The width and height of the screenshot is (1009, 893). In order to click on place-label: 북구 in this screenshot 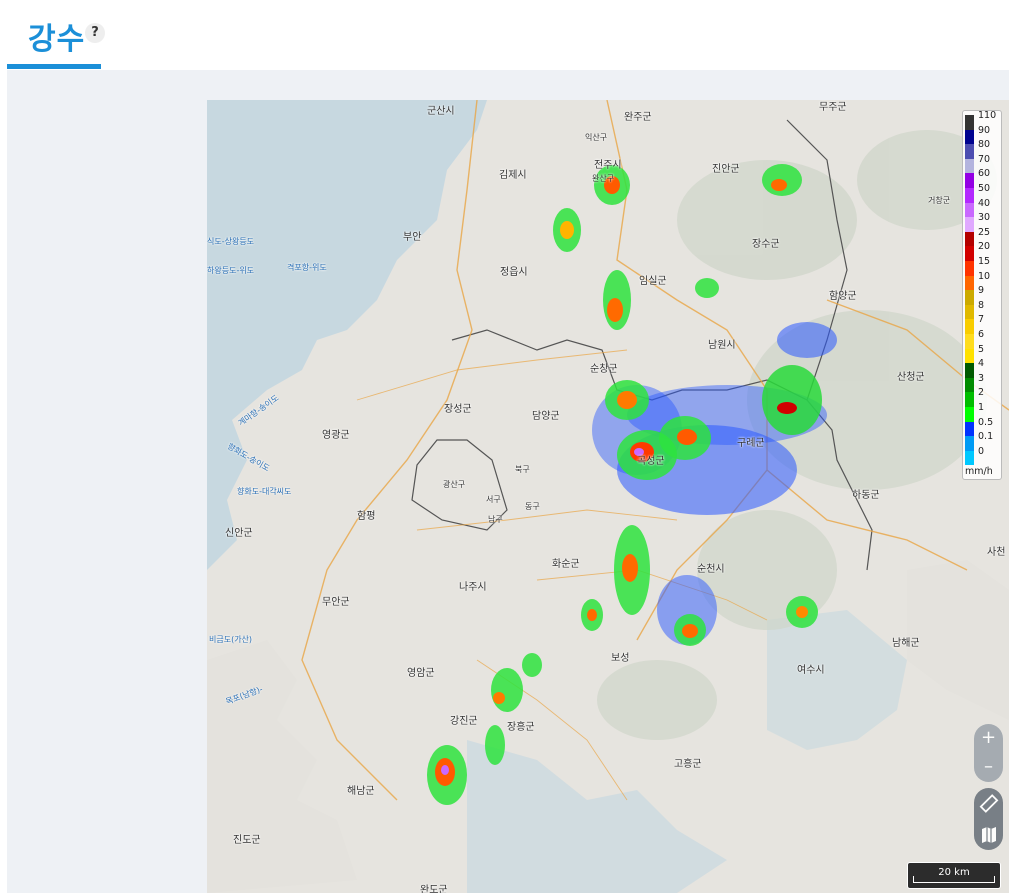, I will do `click(522, 469)`.